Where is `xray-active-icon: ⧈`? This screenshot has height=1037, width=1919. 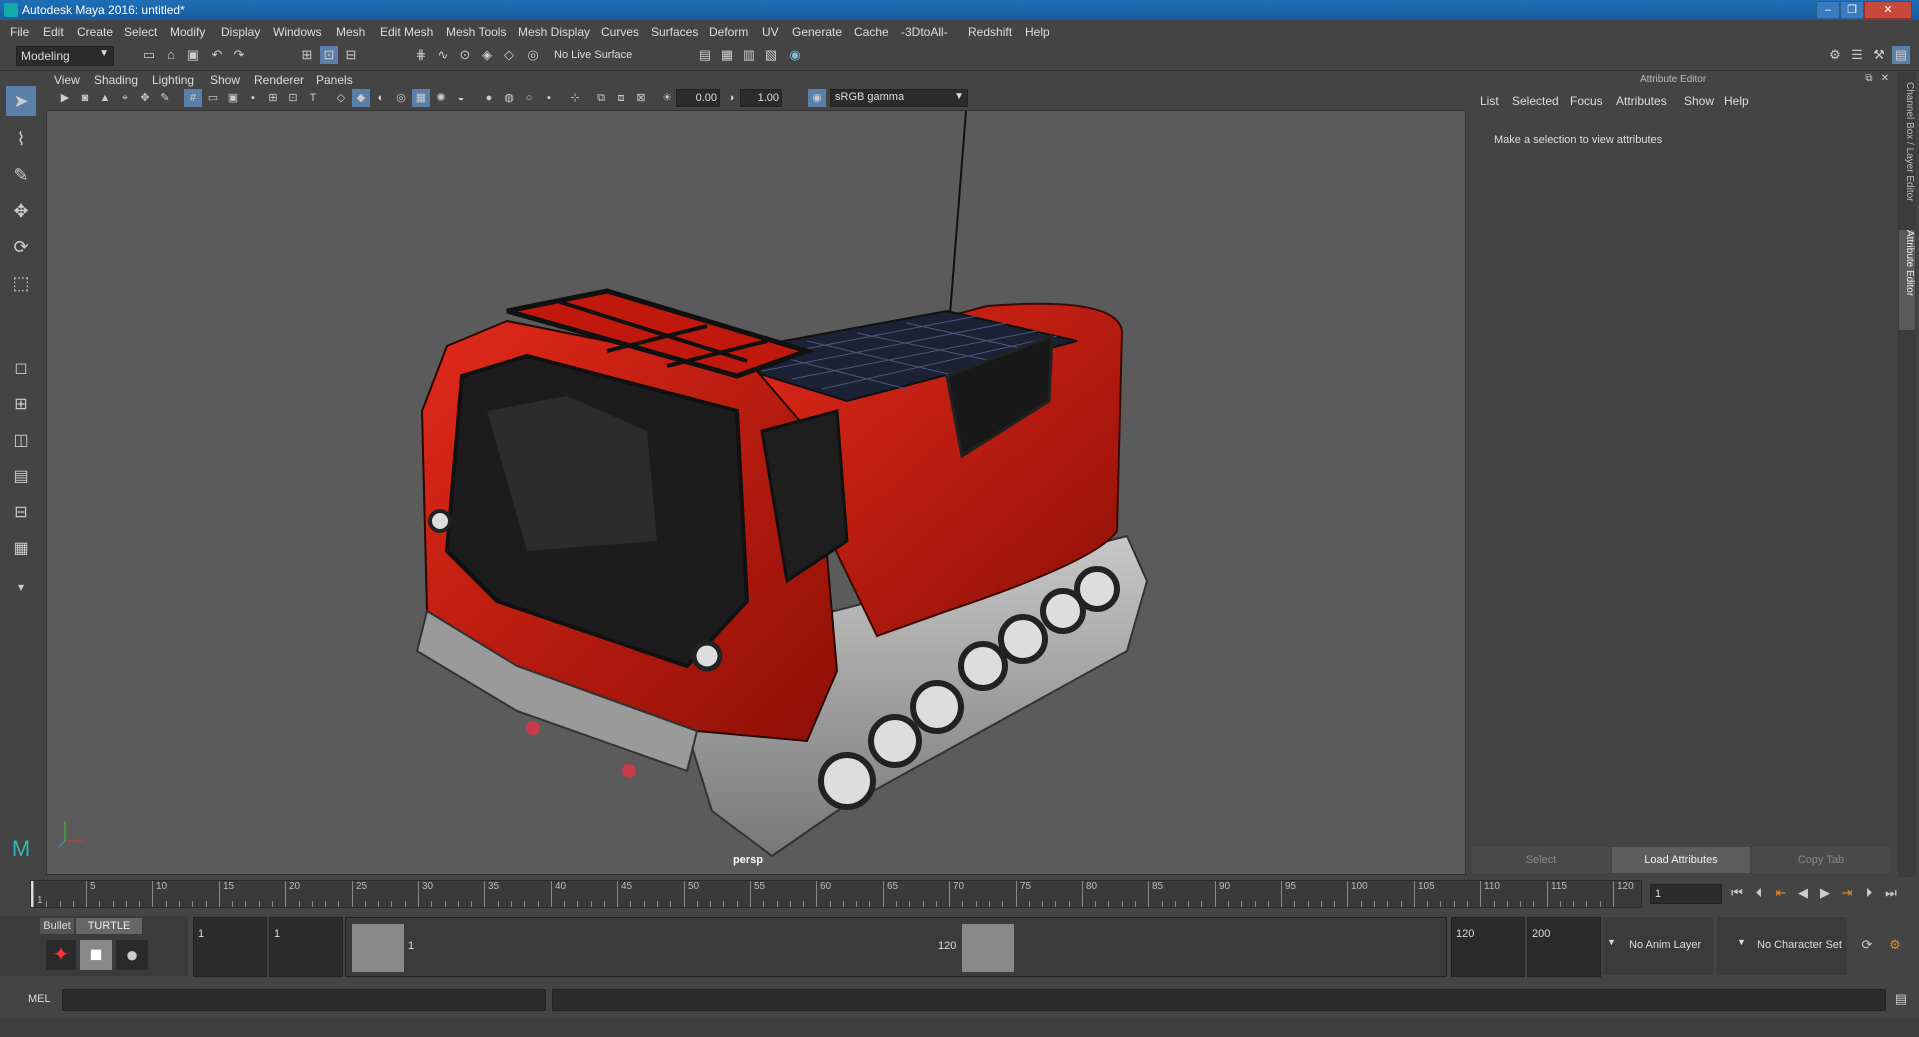
xray-active-icon: ⧈ is located at coordinates (621, 98).